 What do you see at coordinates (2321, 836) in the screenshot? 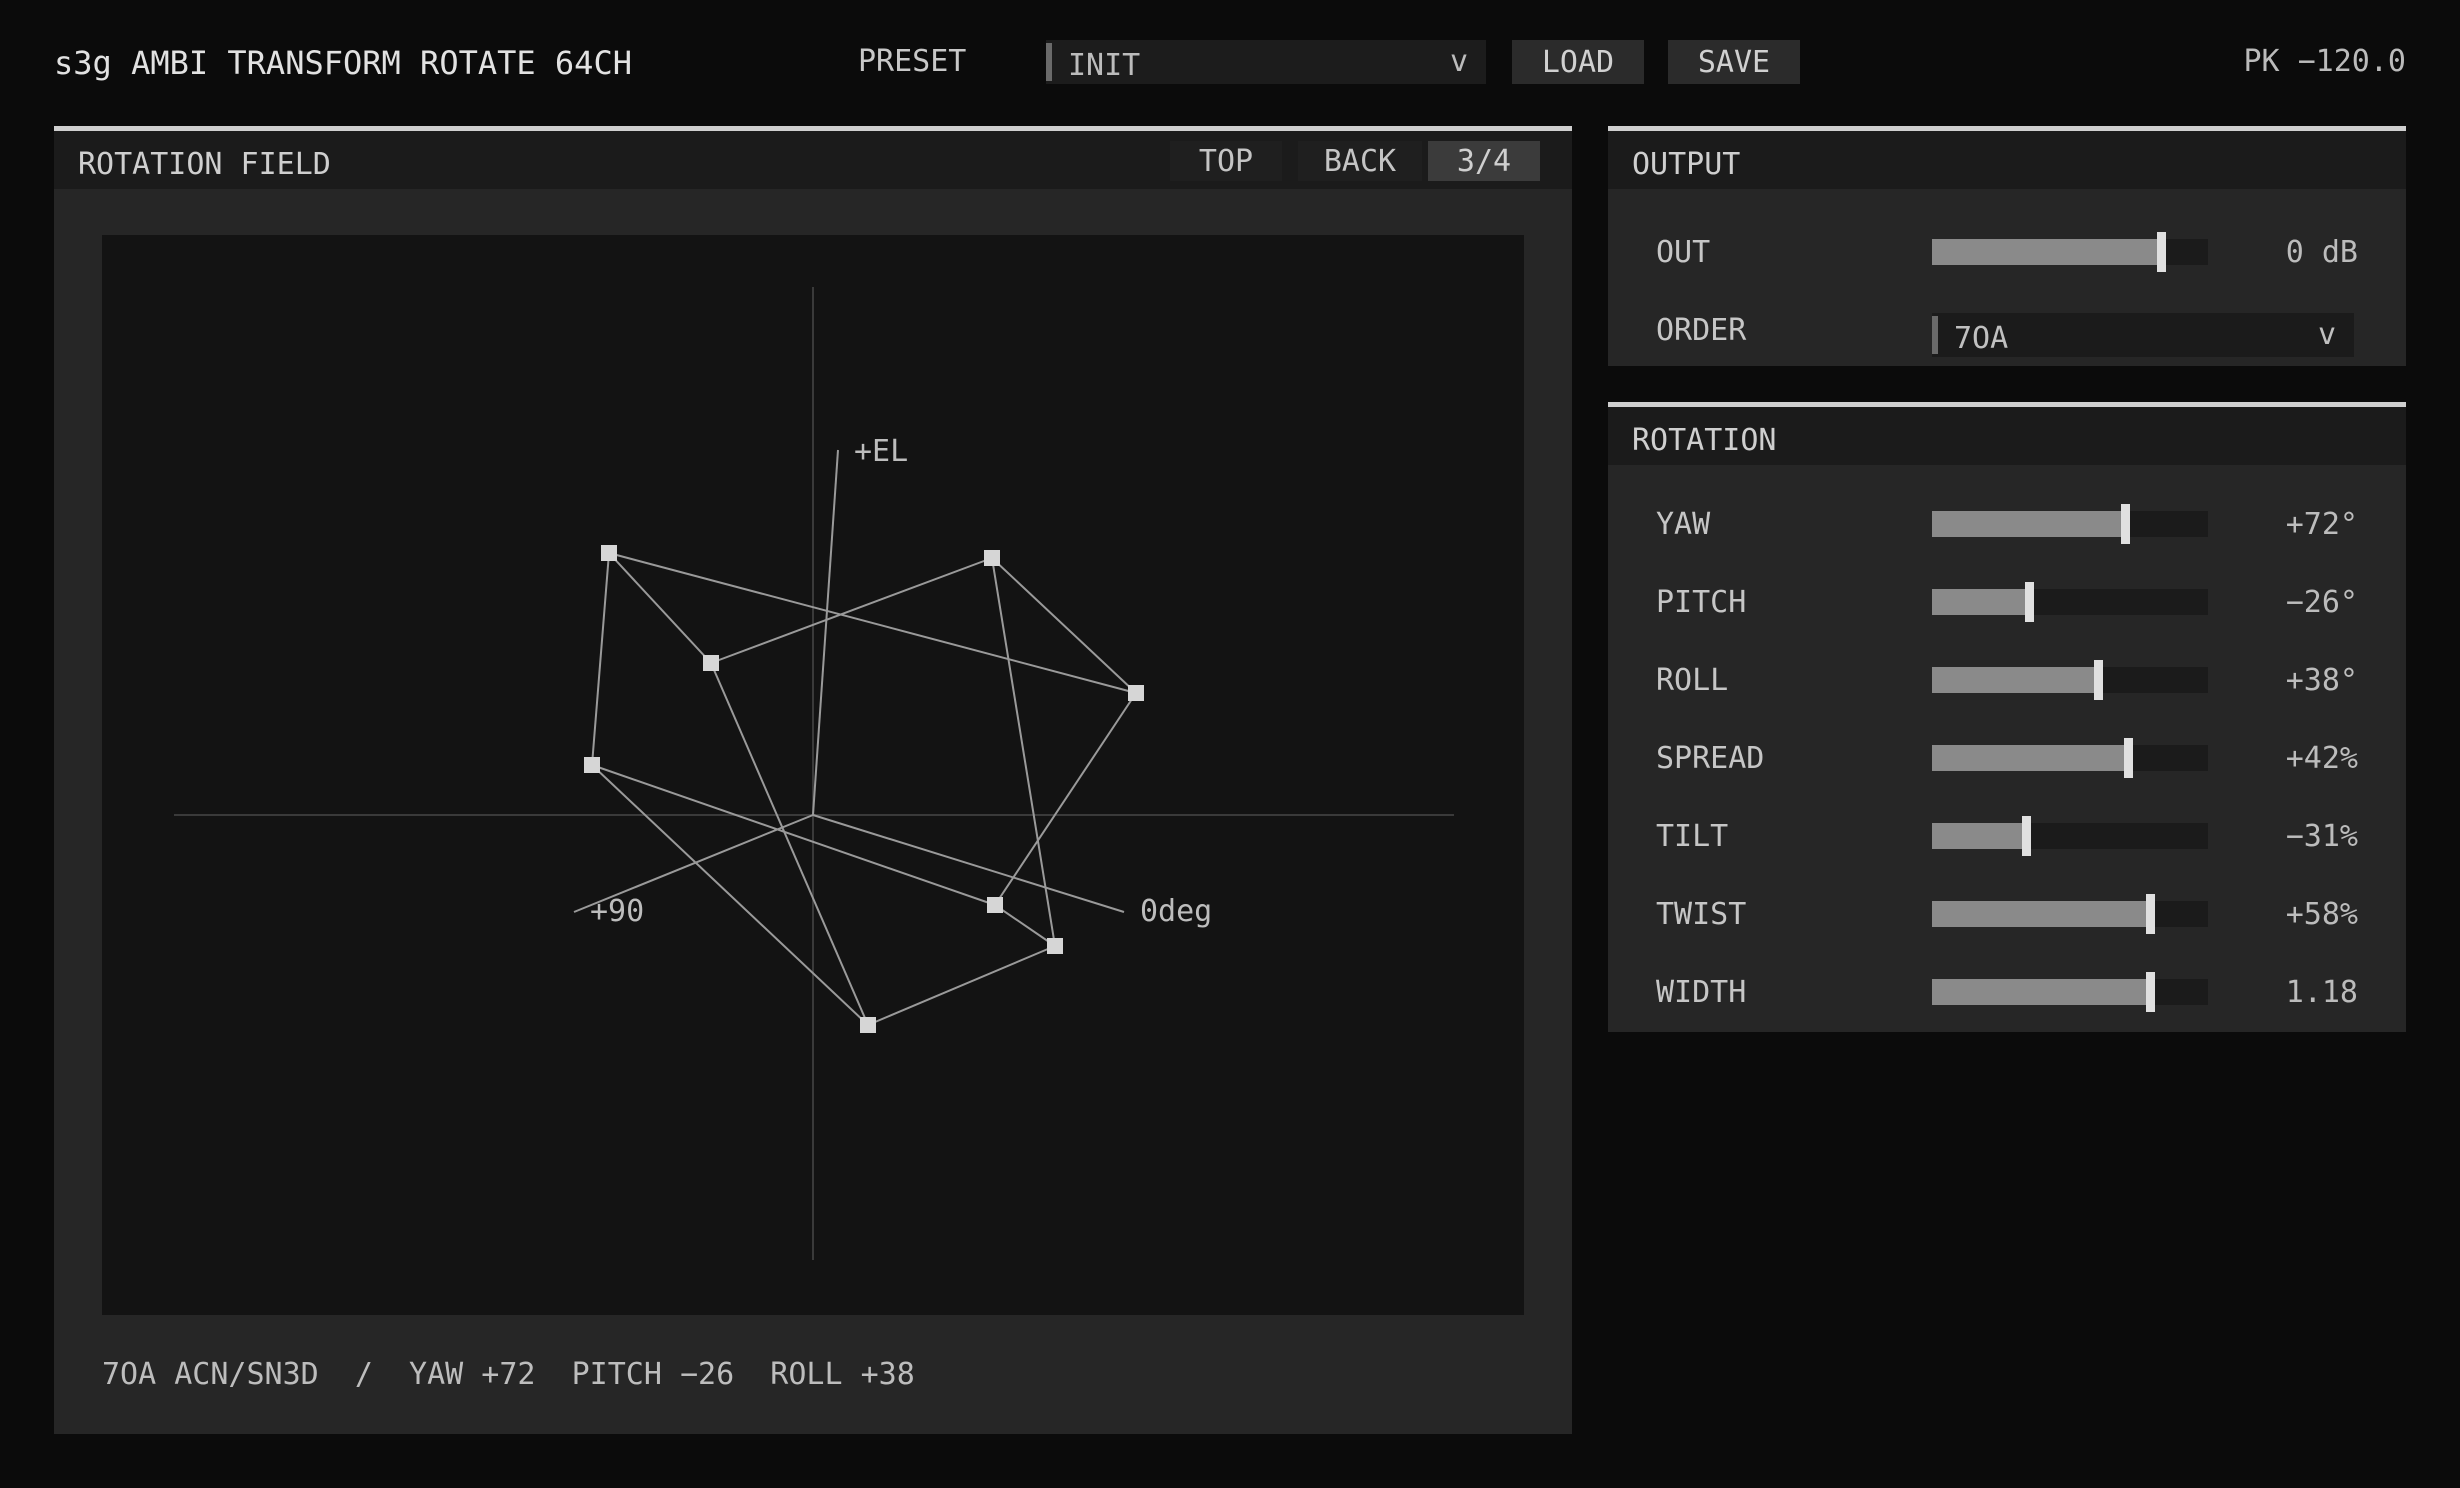
I see `tilt-value: −31%` at bounding box center [2321, 836].